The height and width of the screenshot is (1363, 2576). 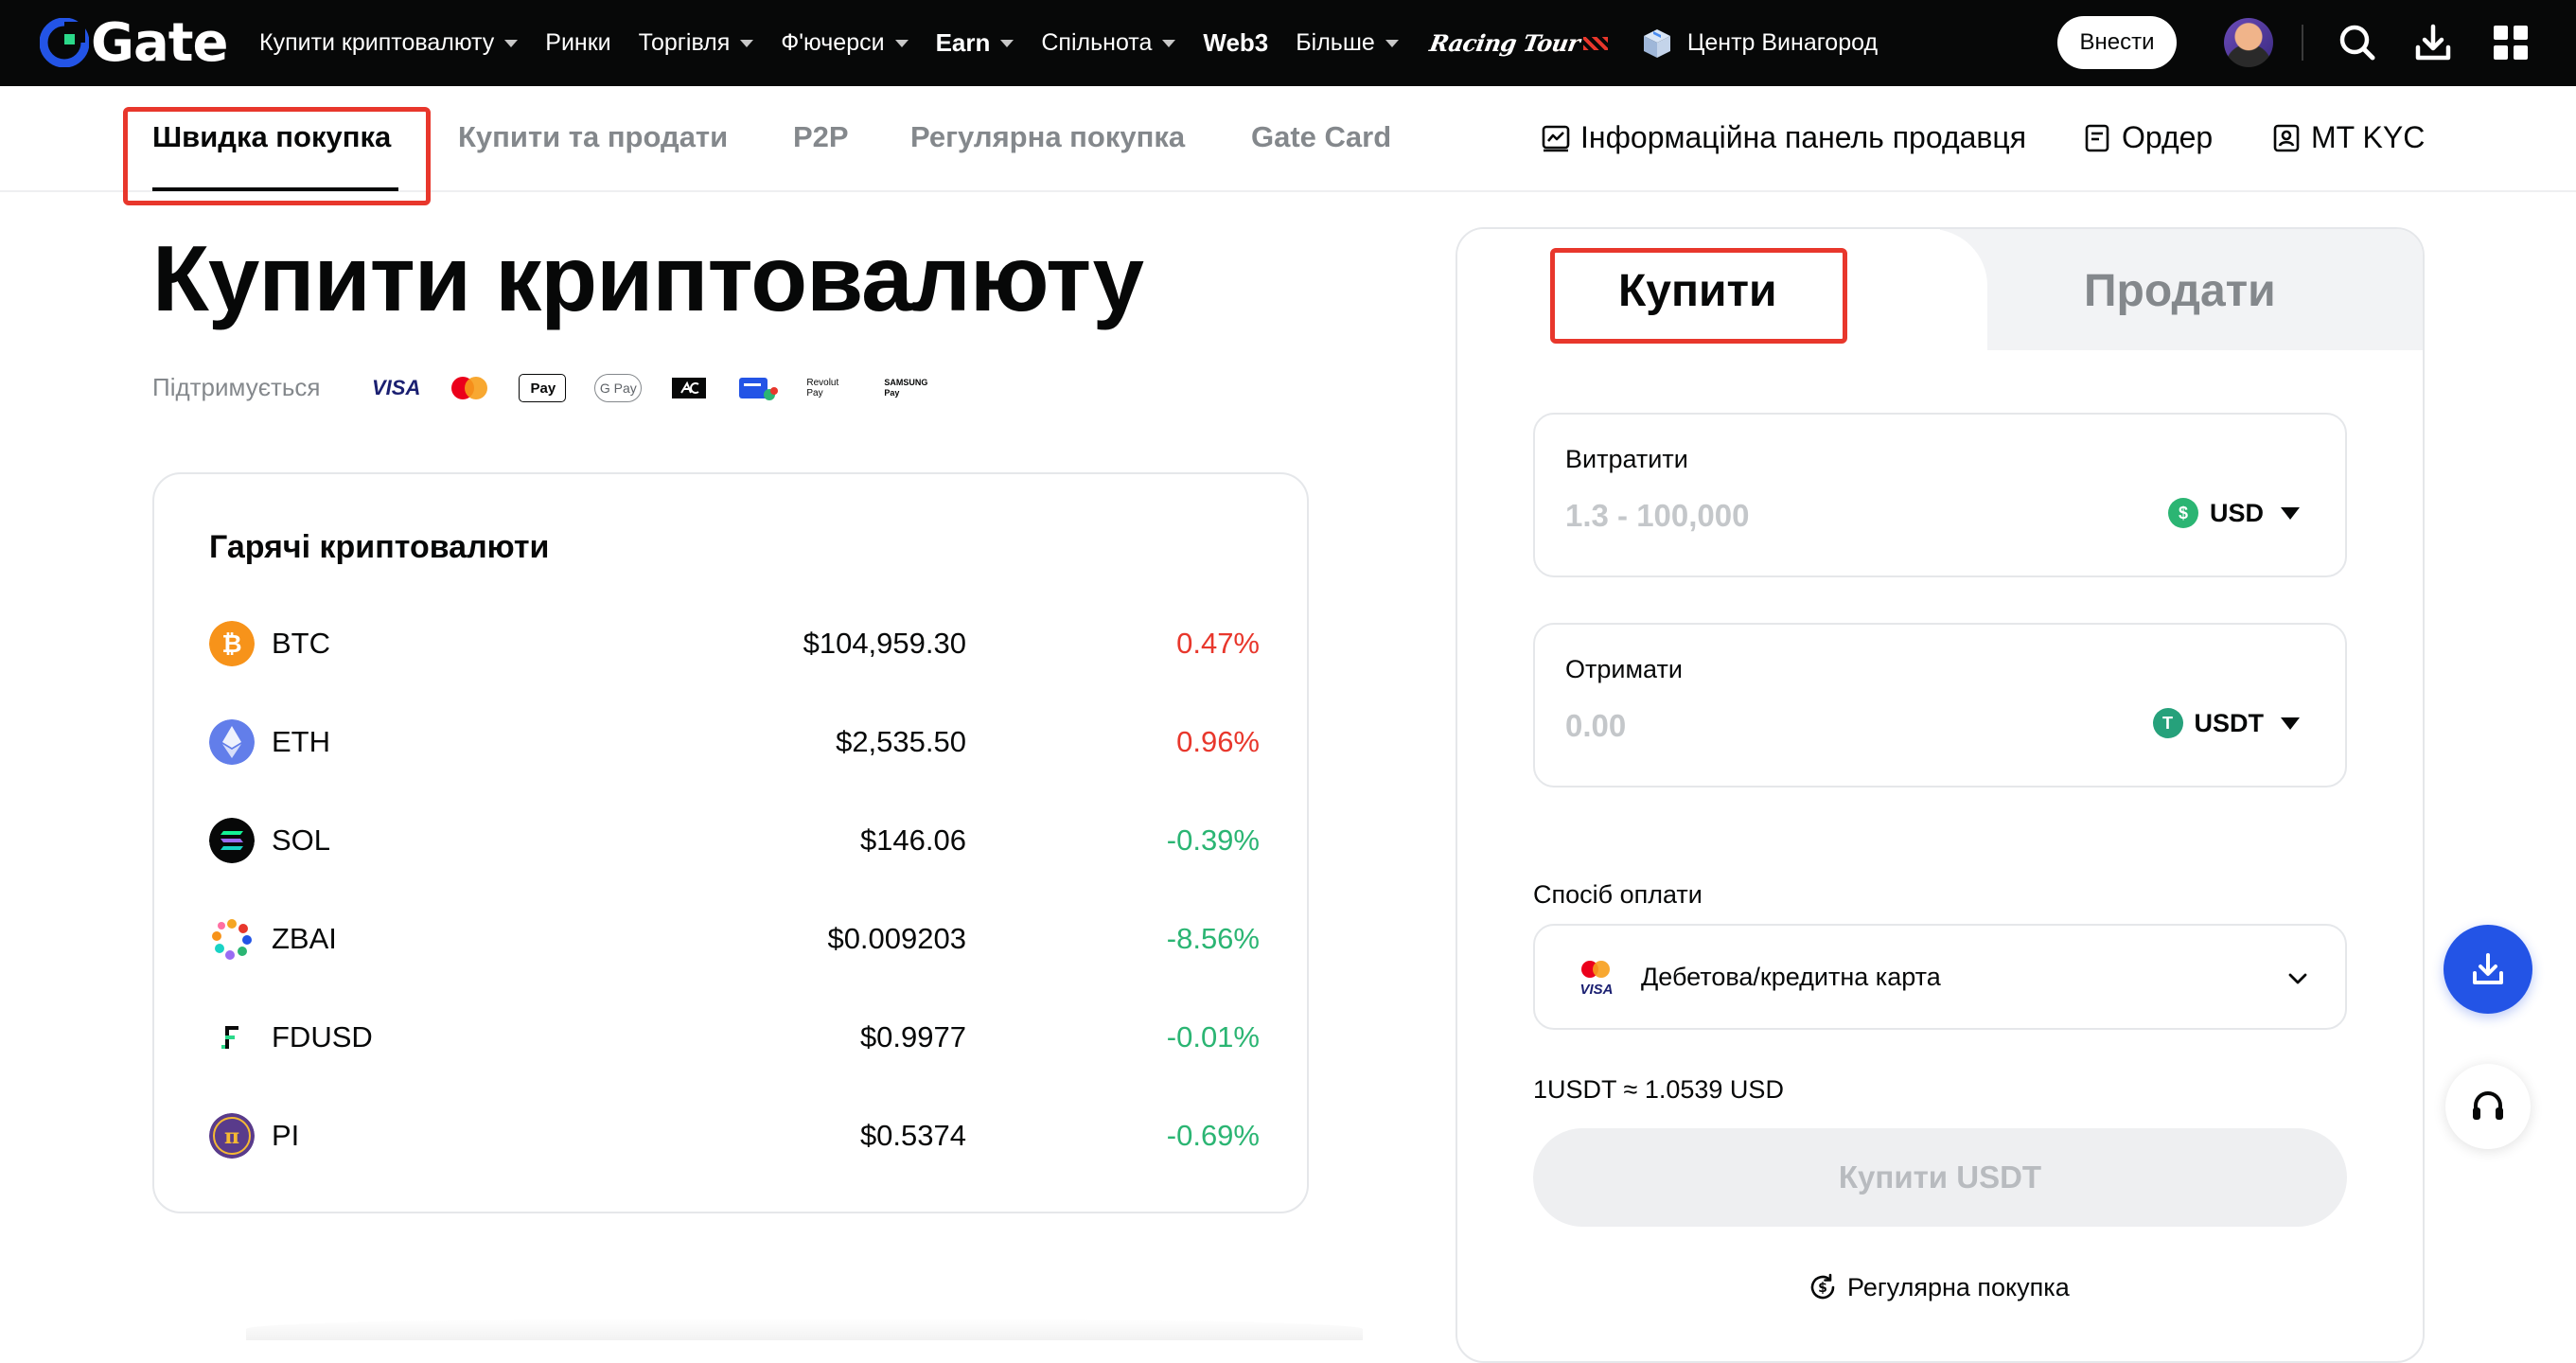 I want to click on page-title: Купити криптовалюту, so click(x=648, y=278).